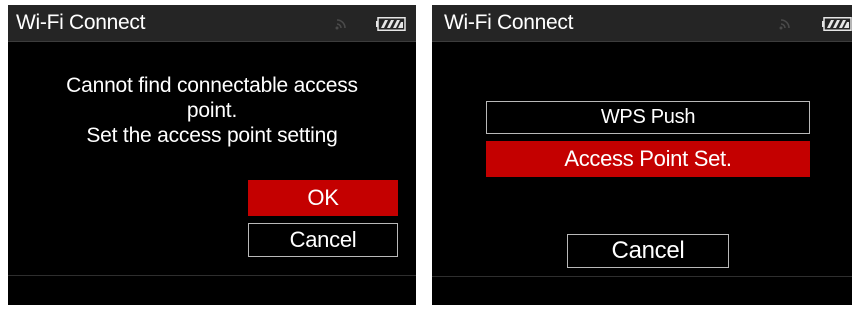  What do you see at coordinates (212, 85) in the screenshot?
I see `message-line: Cannot find connectable access` at bounding box center [212, 85].